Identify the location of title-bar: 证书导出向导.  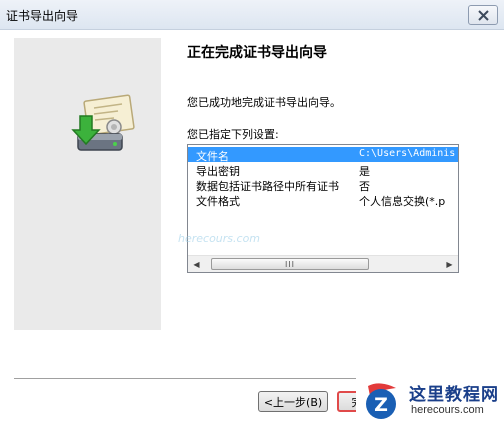
(252, 15).